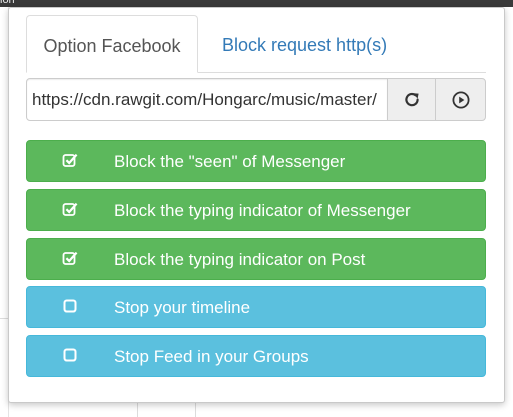 Image resolution: width=513 pixels, height=417 pixels. What do you see at coordinates (112, 44) in the screenshot?
I see `tab-option-facebook: Option Facebook` at bounding box center [112, 44].